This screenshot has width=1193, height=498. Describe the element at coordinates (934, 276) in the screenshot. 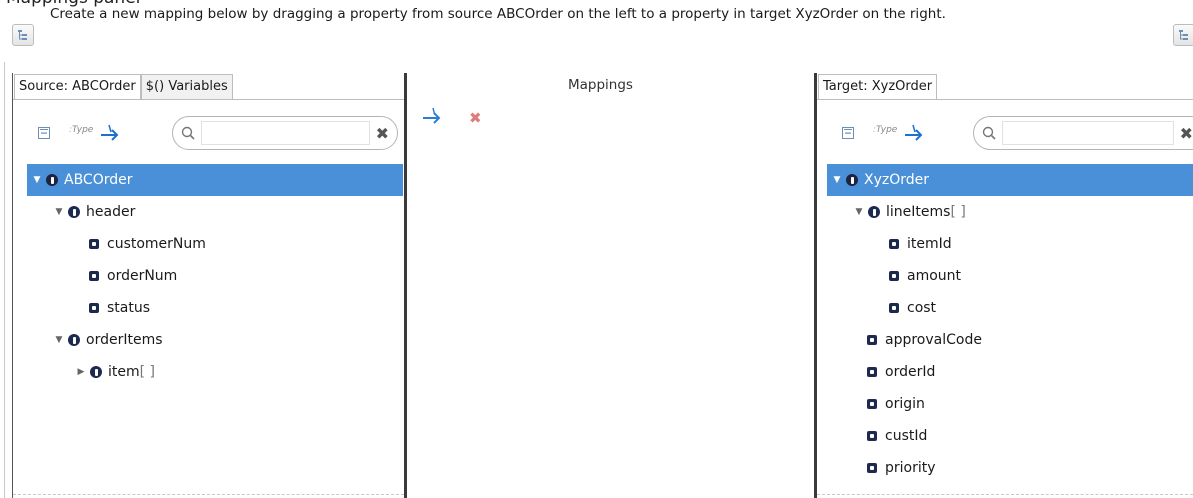

I see `tree-node-label: amount` at that location.